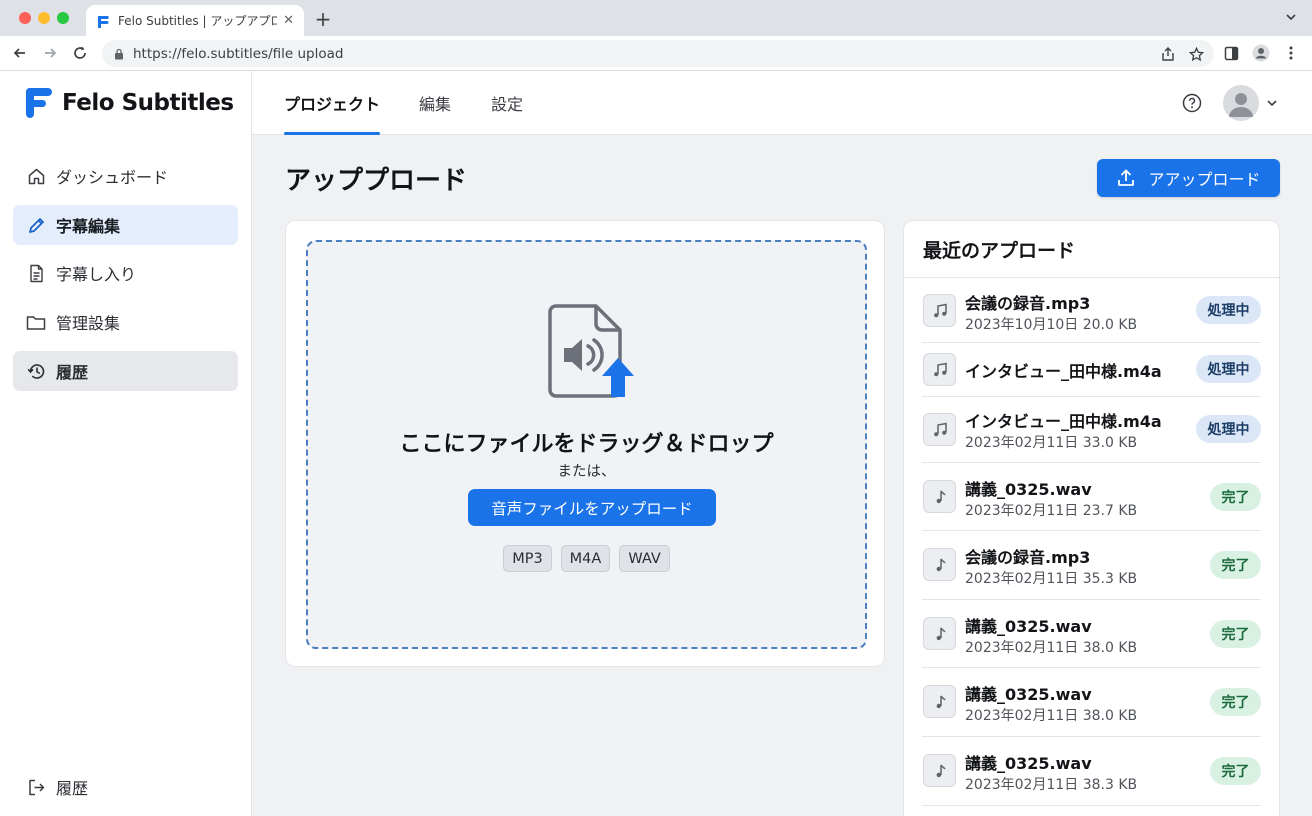 The height and width of the screenshot is (816, 1312). I want to click on tab-label: 設定, so click(507, 104).